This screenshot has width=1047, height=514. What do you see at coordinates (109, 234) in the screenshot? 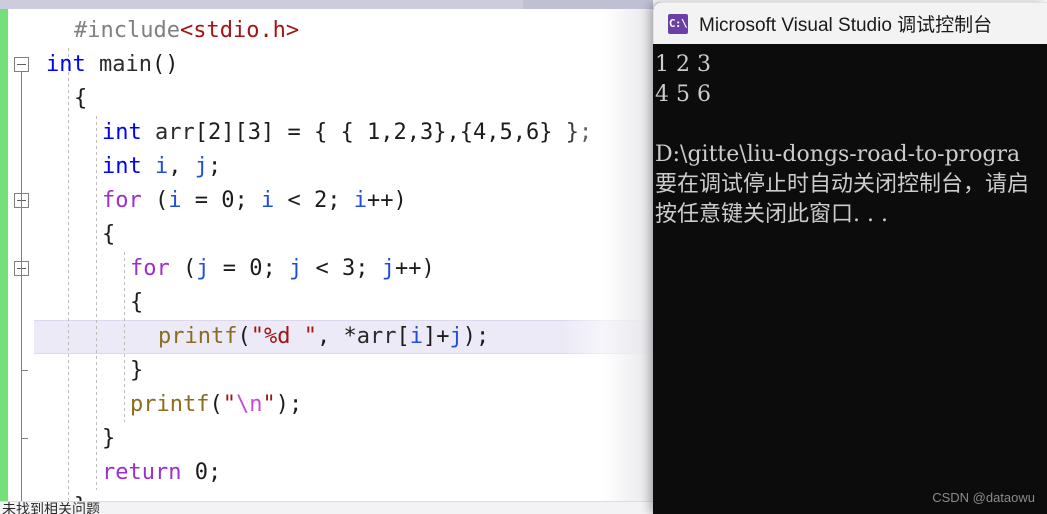
I see `code-token: {` at bounding box center [109, 234].